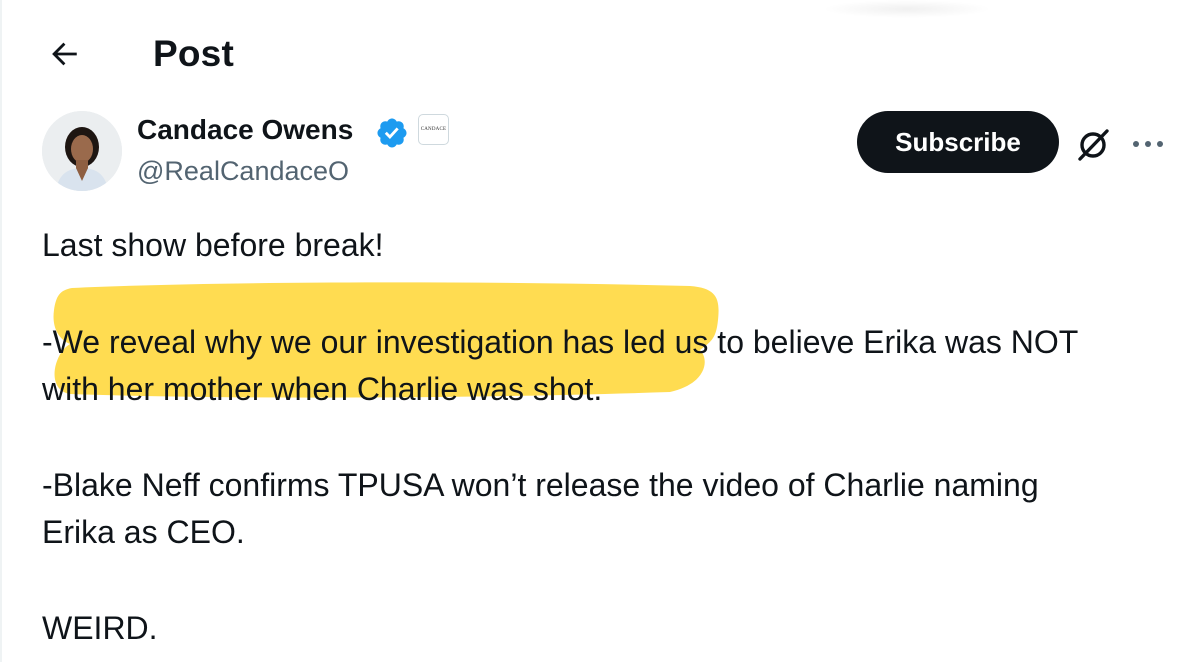 Image resolution: width=1200 pixels, height=662 pixels. I want to click on author-handle: @RealCandaceO, so click(243, 171).